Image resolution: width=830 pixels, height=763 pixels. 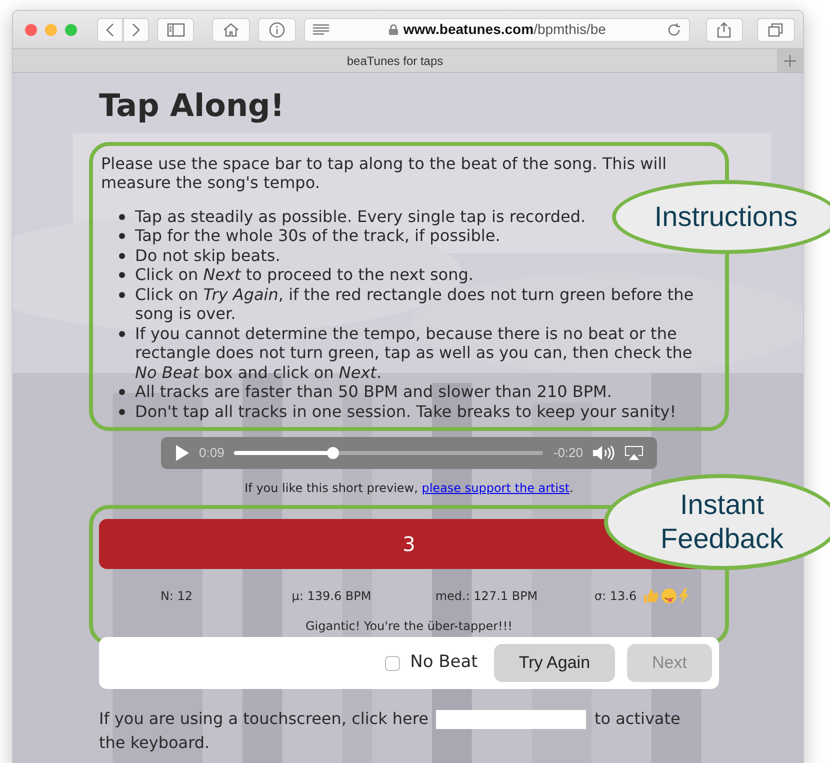 I want to click on play-icon, so click(x=182, y=453).